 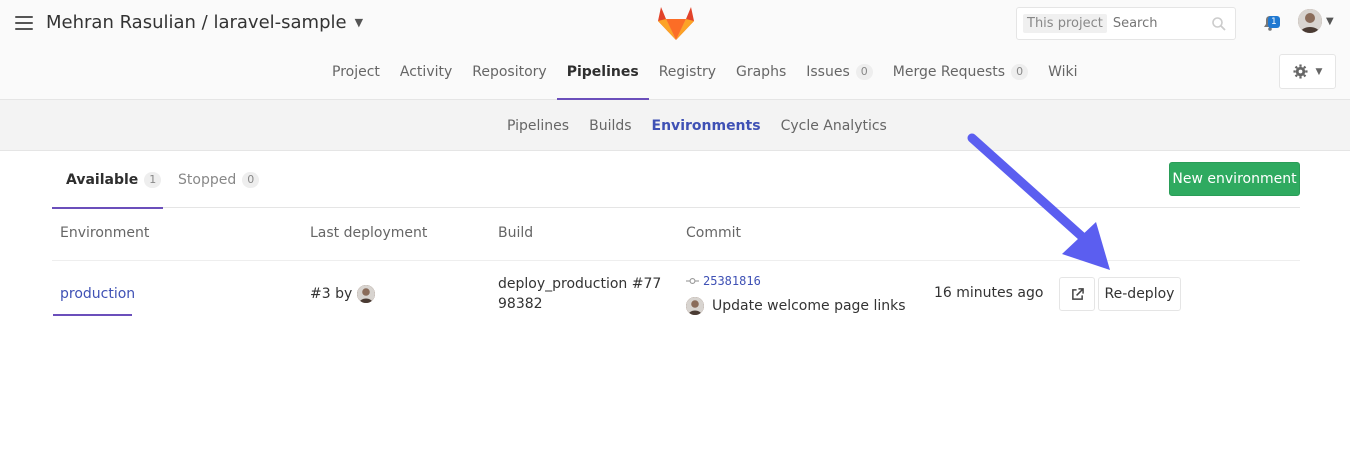 What do you see at coordinates (1330, 21) in the screenshot?
I see `user-menu-chevron-icon: ▼` at bounding box center [1330, 21].